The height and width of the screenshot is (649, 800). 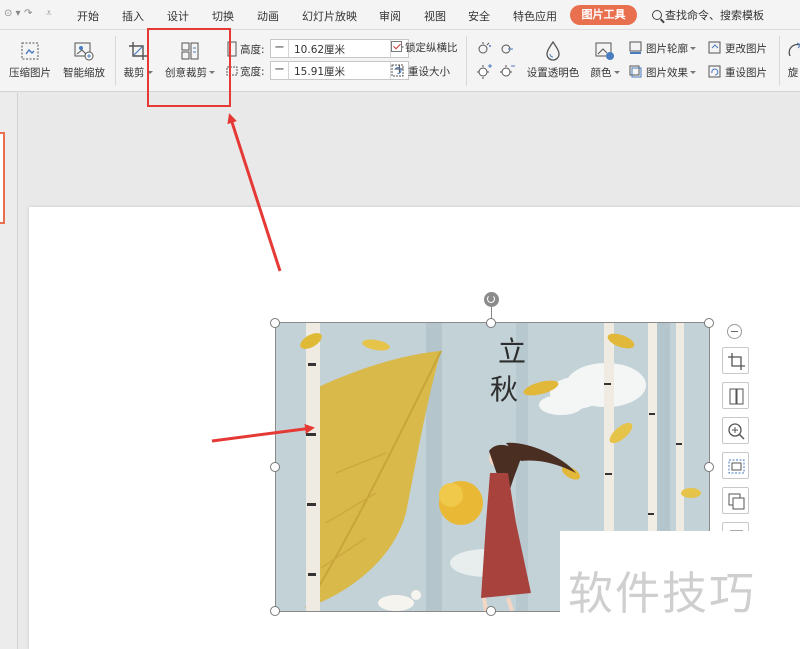 I want to click on resize-handle-top, so click(x=491, y=323).